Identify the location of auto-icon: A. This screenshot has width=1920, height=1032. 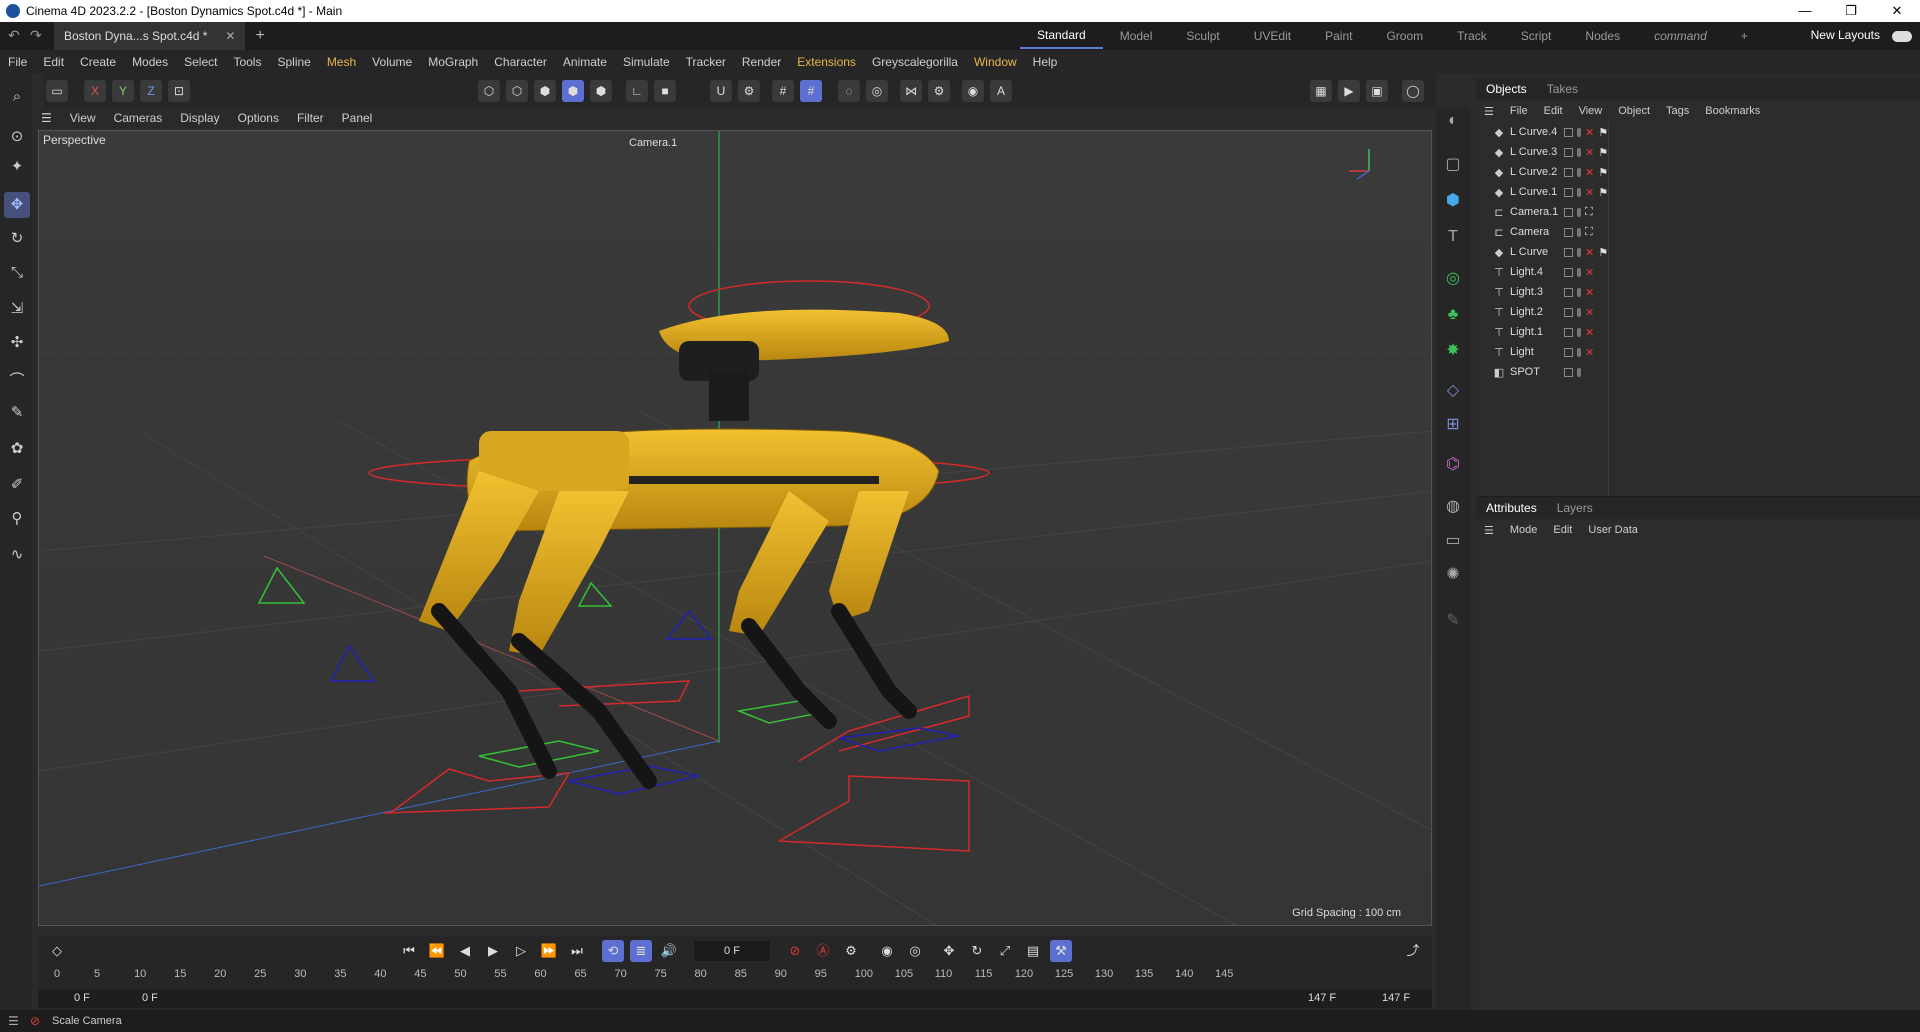
(1001, 91).